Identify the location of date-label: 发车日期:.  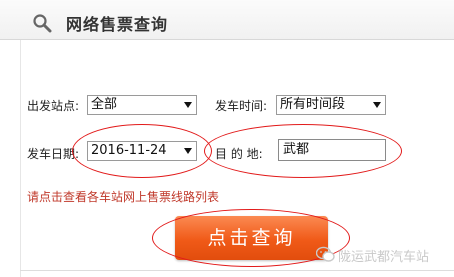
(53, 154).